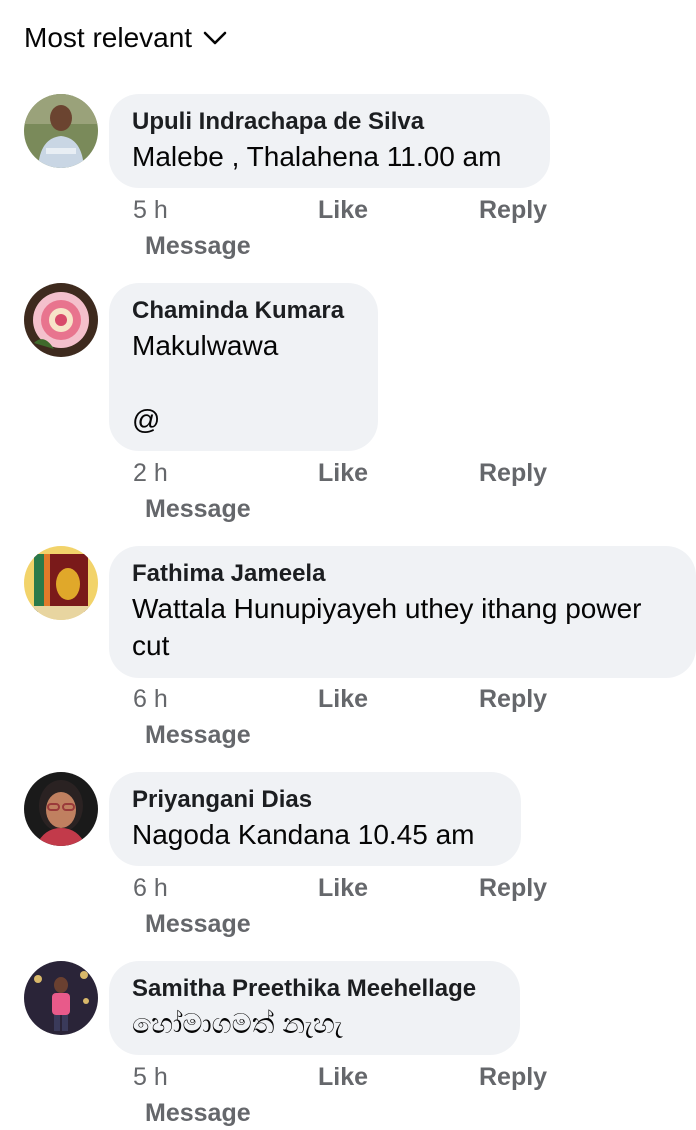 The width and height of the screenshot is (696, 1130). Describe the element at coordinates (315, 800) in the screenshot. I see `comment-author: Priyangani Dias` at that location.